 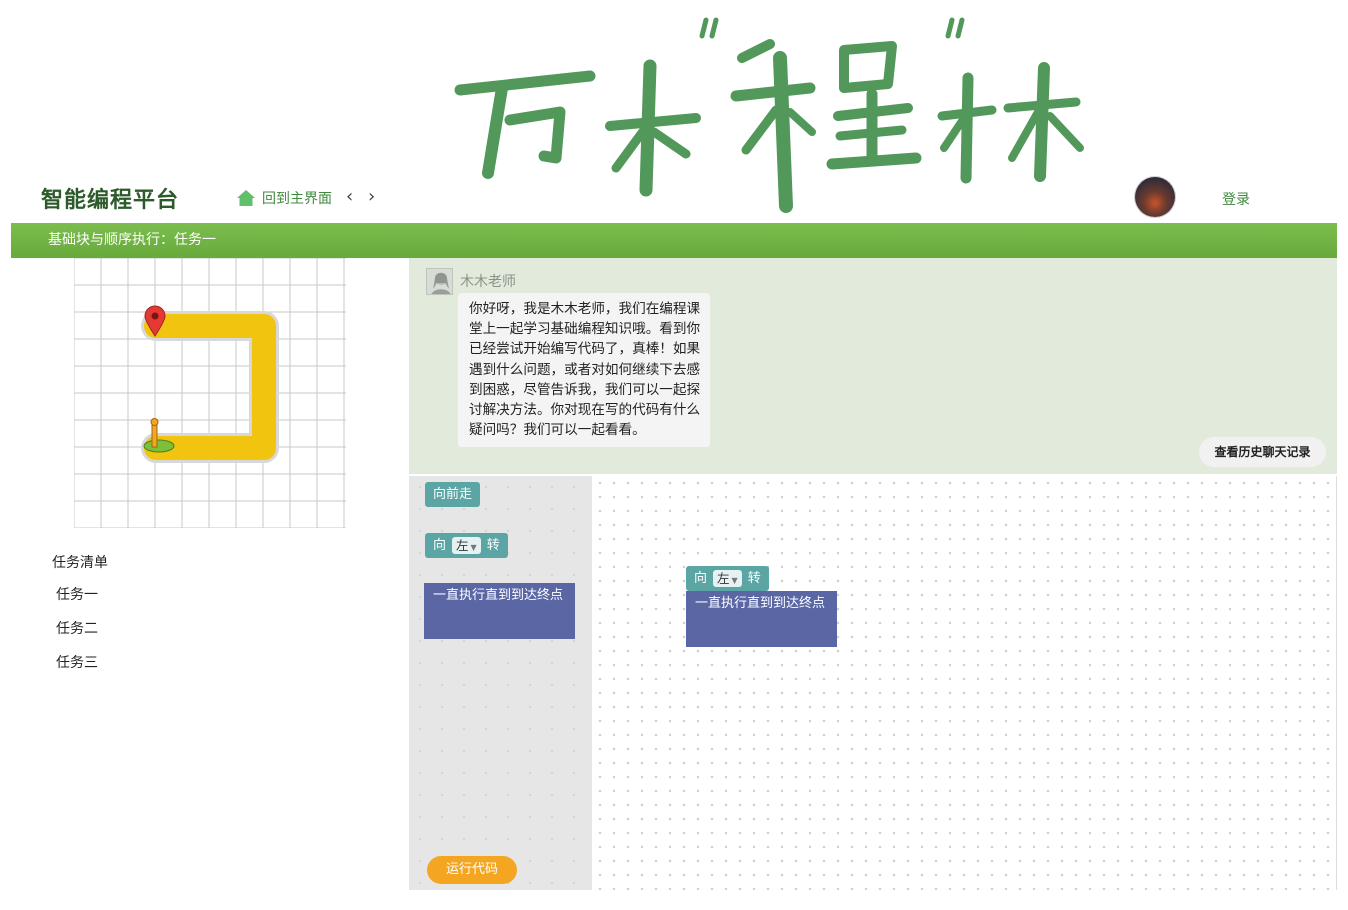 I want to click on workspace-loop-block: 一直执行直到到达终点, so click(x=761, y=619).